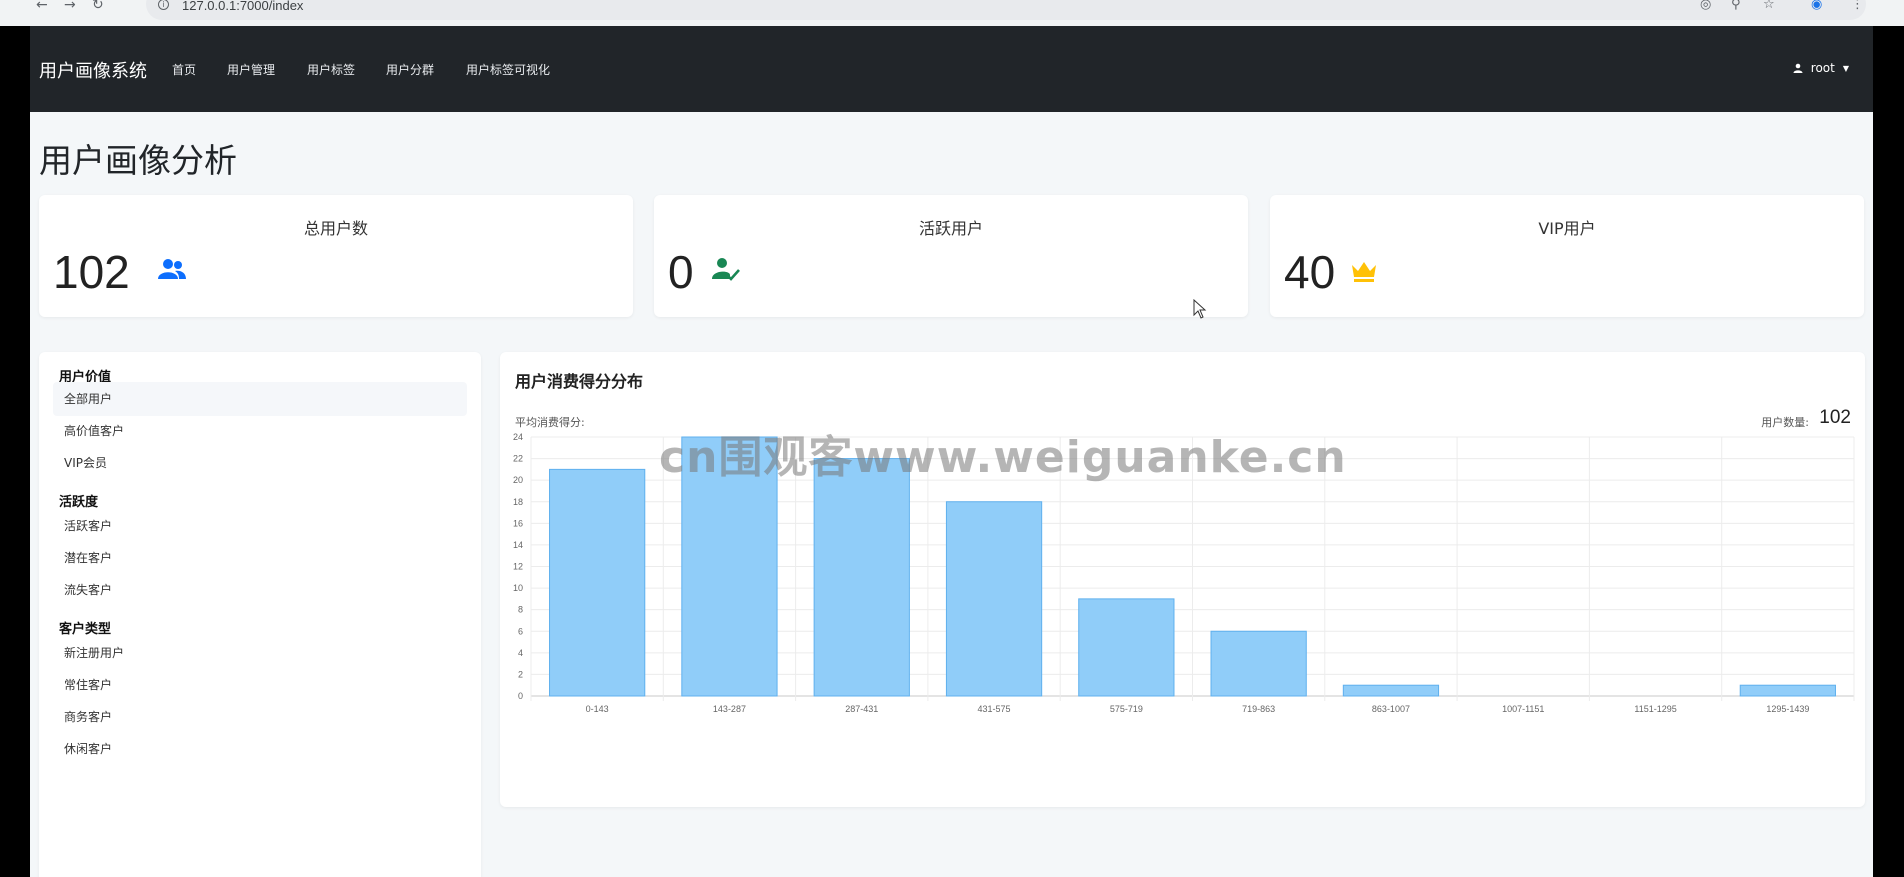 This screenshot has width=1904, height=877. What do you see at coordinates (1567, 256) in the screenshot?
I see `stat-card-vip-users: VIP用户 40` at bounding box center [1567, 256].